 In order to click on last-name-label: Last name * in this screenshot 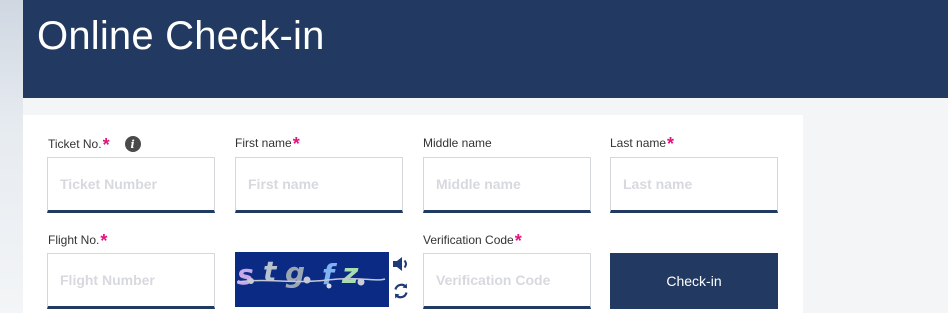, I will do `click(642, 144)`.